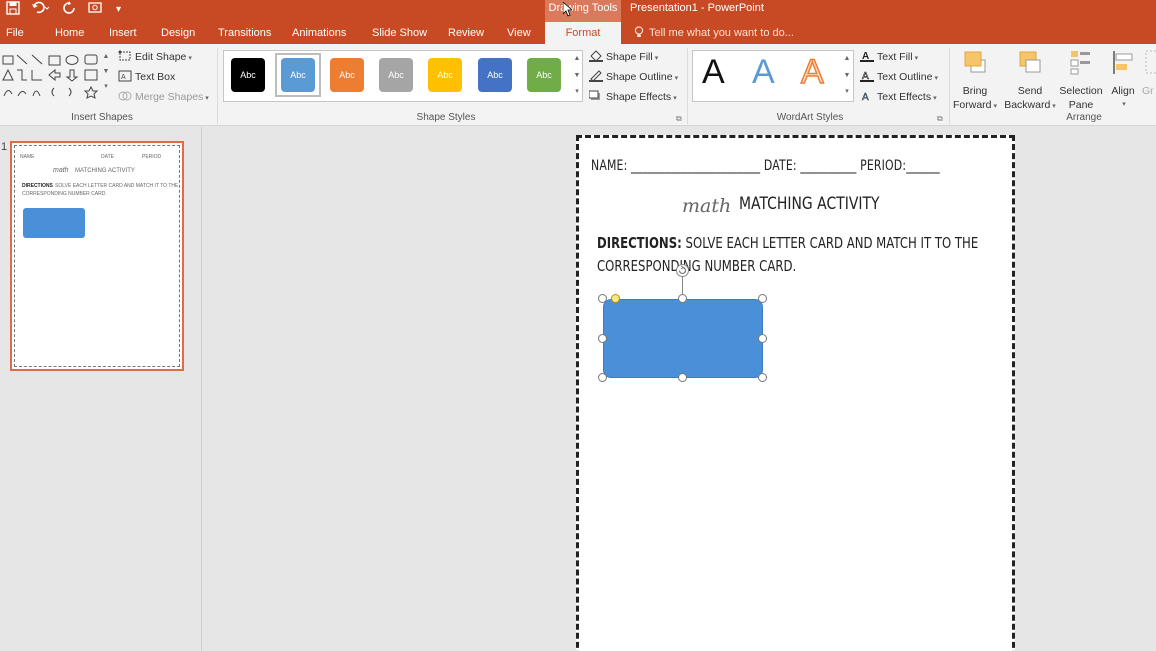 The height and width of the screenshot is (651, 1156). I want to click on resize-handle-bottom, so click(682, 377).